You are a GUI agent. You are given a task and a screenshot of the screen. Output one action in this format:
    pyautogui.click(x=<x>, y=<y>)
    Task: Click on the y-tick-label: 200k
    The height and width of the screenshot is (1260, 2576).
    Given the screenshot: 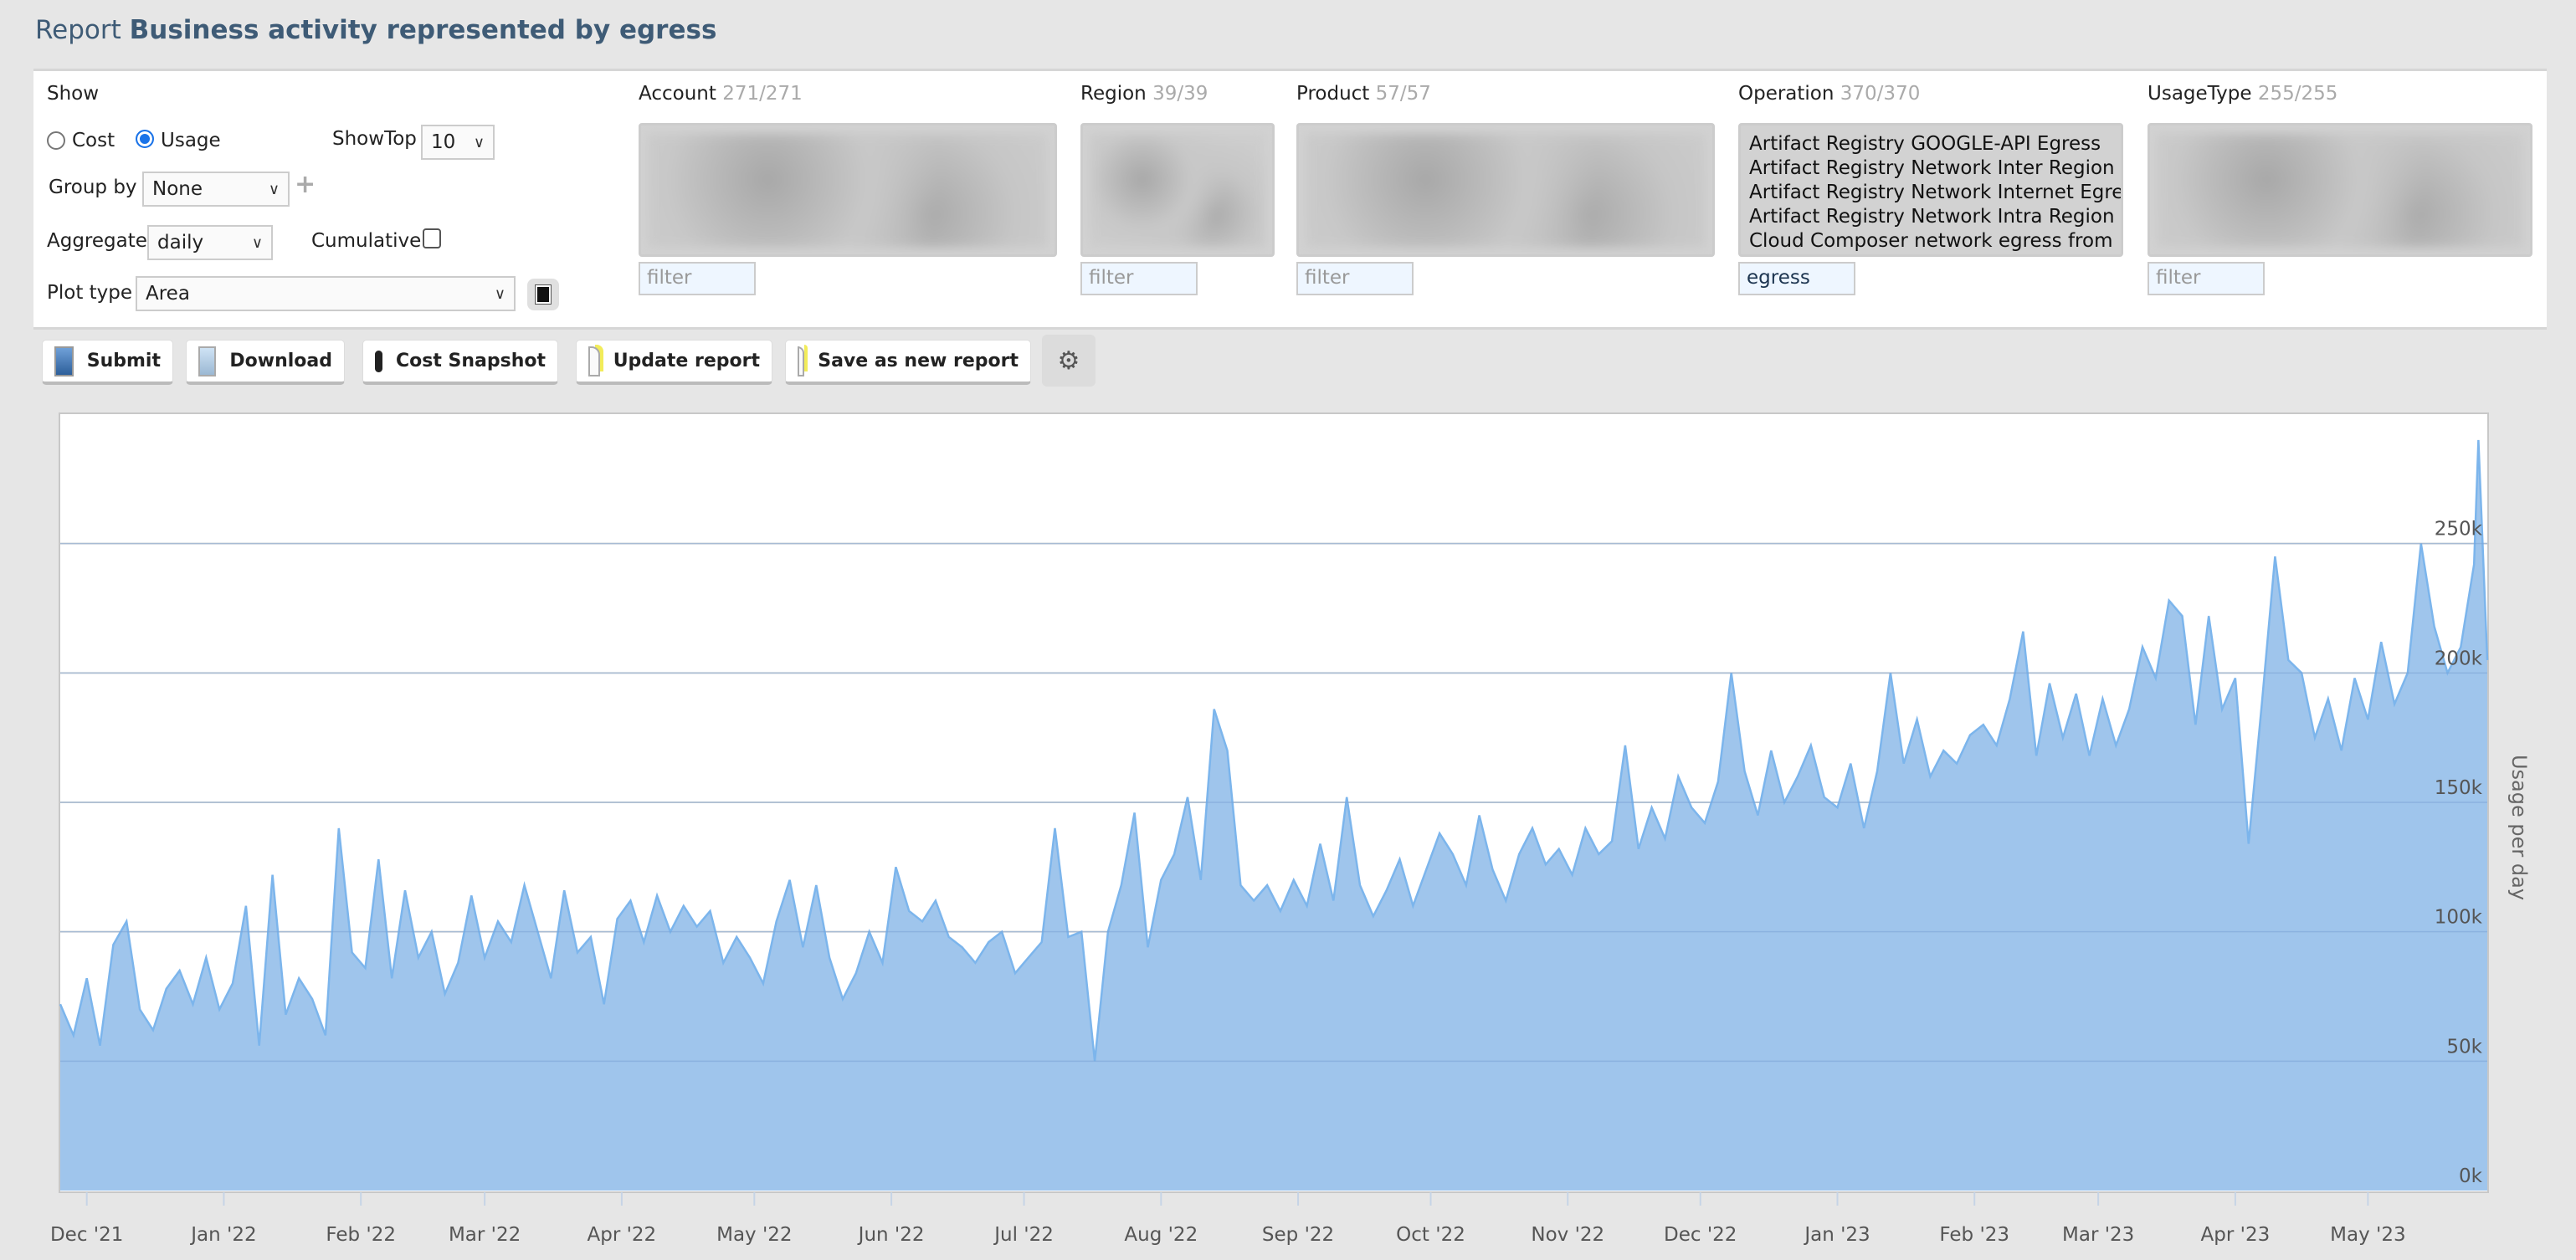 What is the action you would take?
    pyautogui.click(x=2459, y=658)
    